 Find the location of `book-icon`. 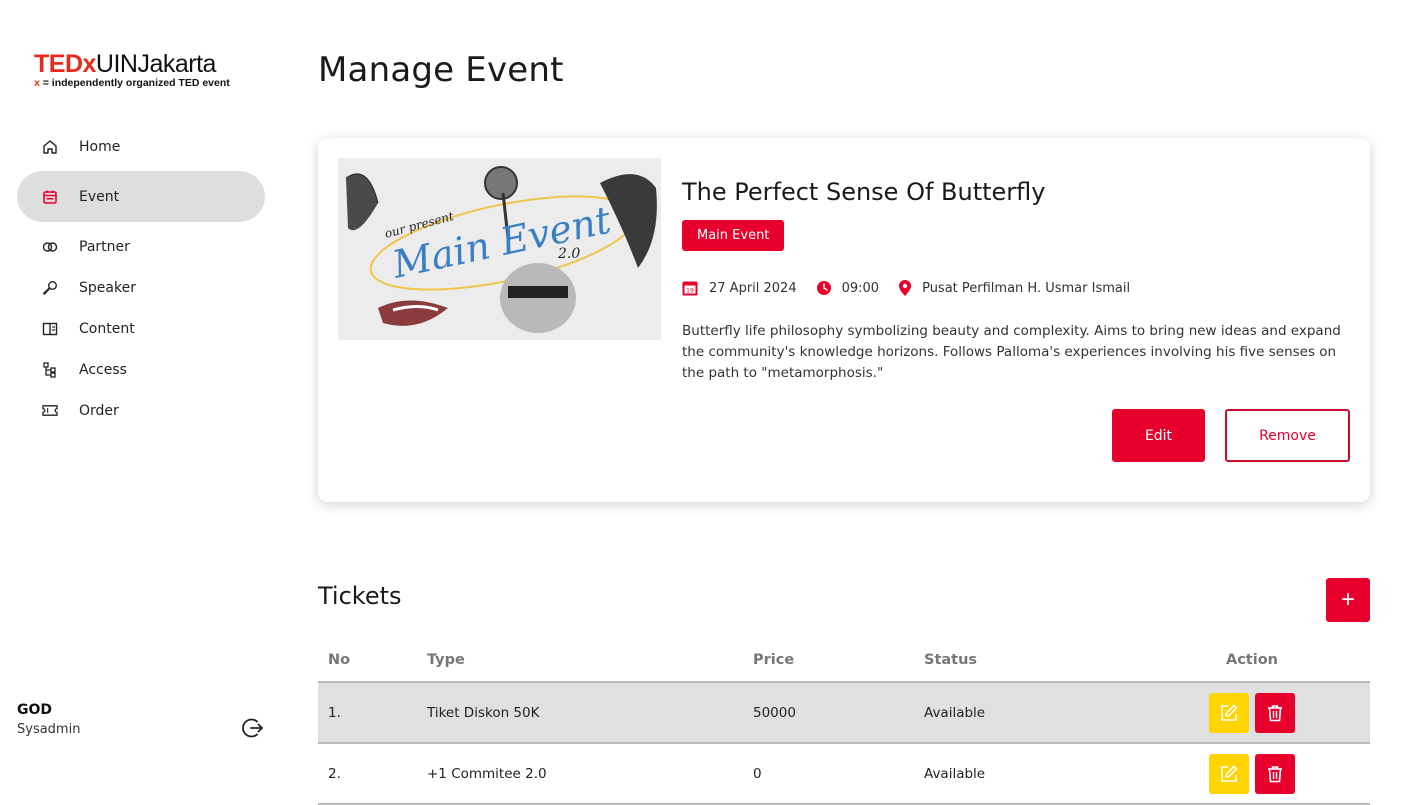

book-icon is located at coordinates (50, 329).